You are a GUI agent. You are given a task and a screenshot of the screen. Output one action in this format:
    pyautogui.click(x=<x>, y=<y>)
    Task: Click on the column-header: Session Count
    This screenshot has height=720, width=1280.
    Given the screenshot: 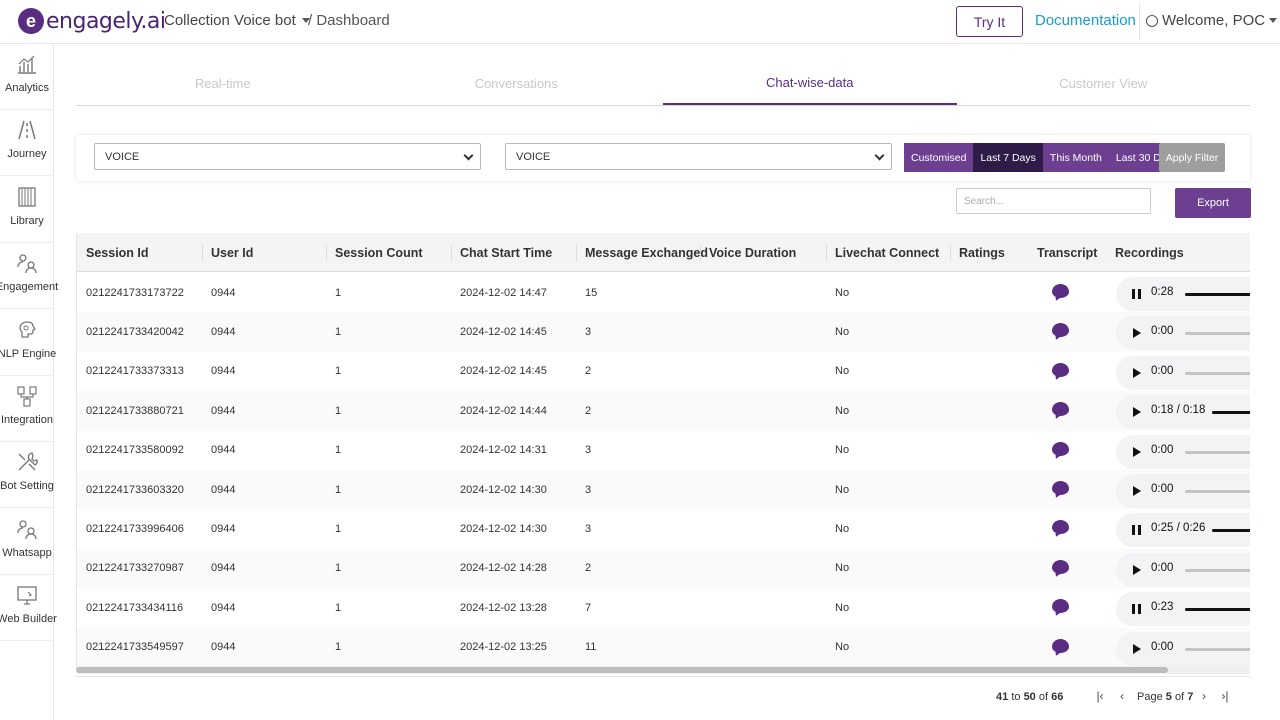 What is the action you would take?
    pyautogui.click(x=379, y=252)
    